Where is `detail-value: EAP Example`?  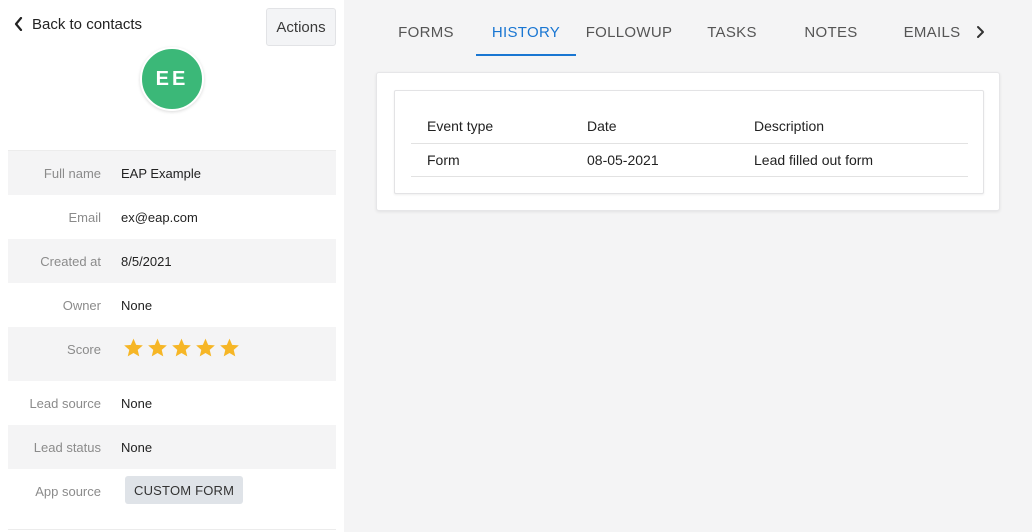 detail-value: EAP Example is located at coordinates (161, 173).